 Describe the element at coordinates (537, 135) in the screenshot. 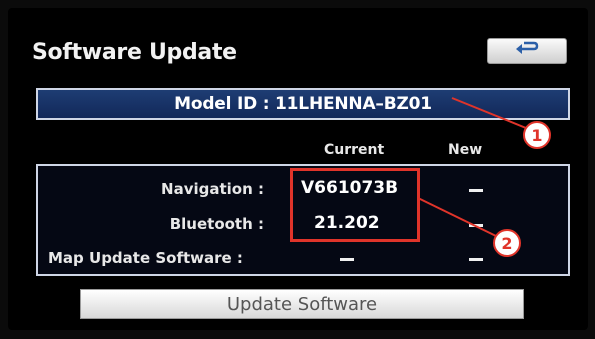

I see `callout-badge-1: 1` at that location.